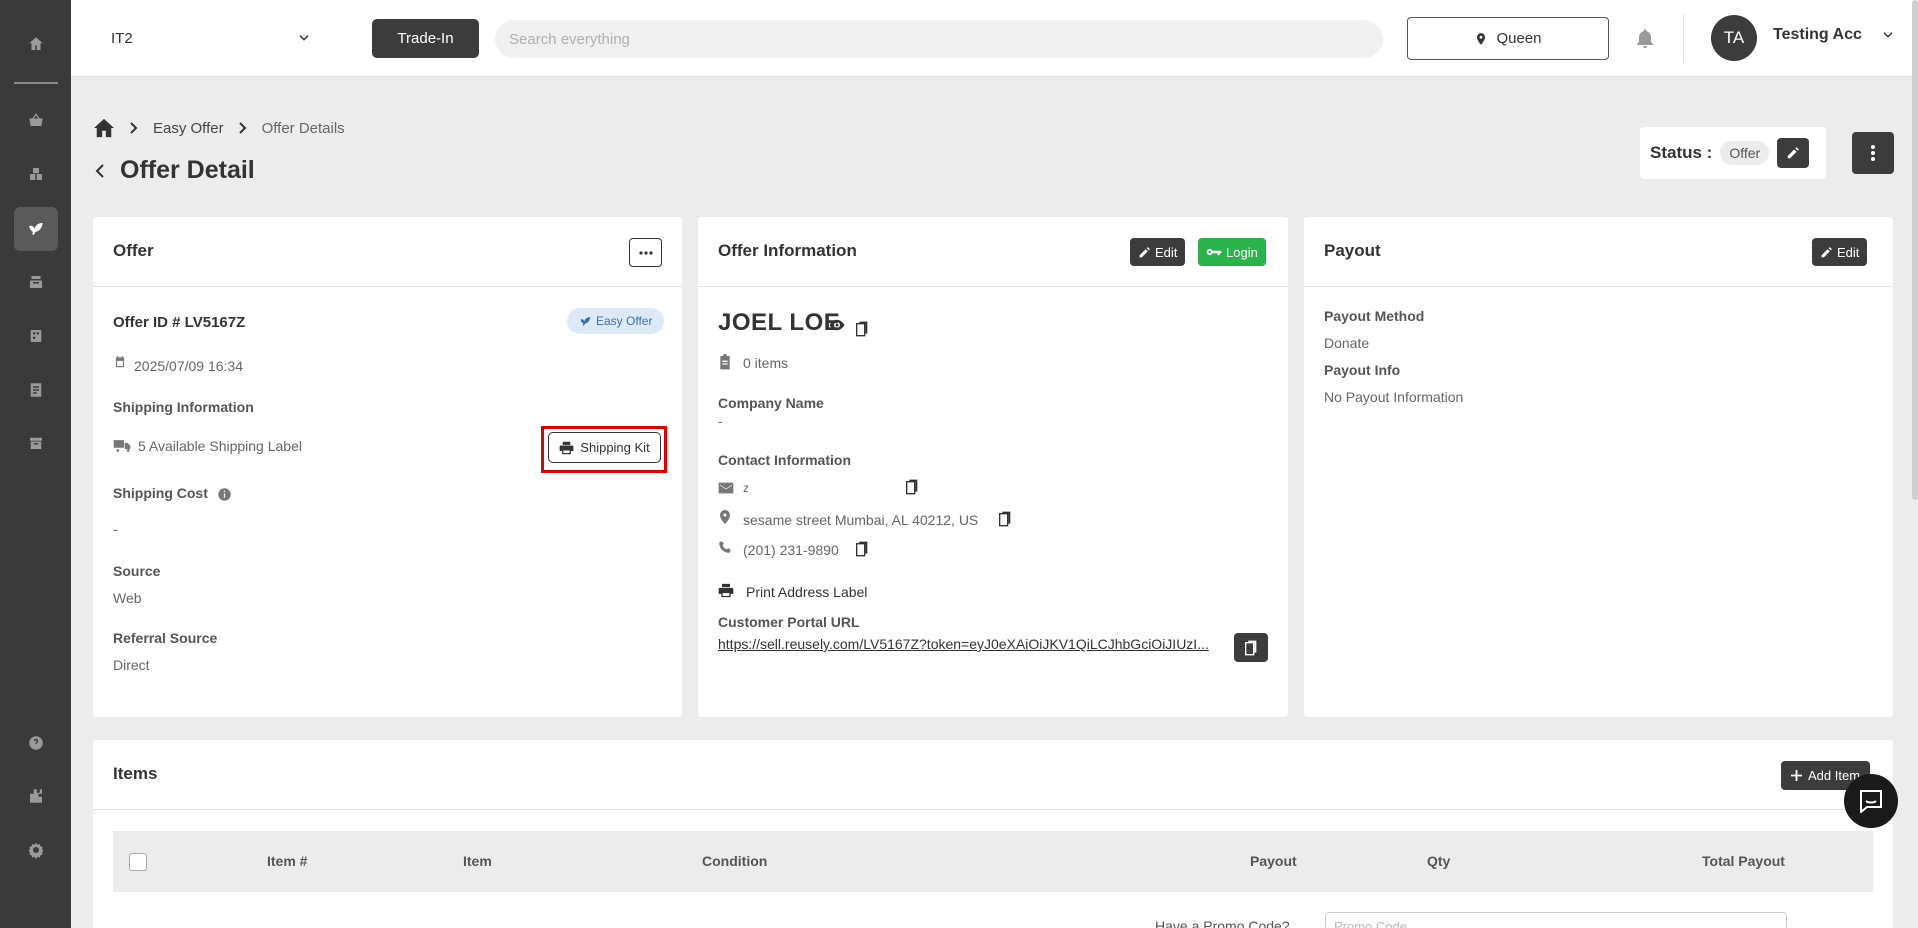  I want to click on column-item: Item, so click(477, 861).